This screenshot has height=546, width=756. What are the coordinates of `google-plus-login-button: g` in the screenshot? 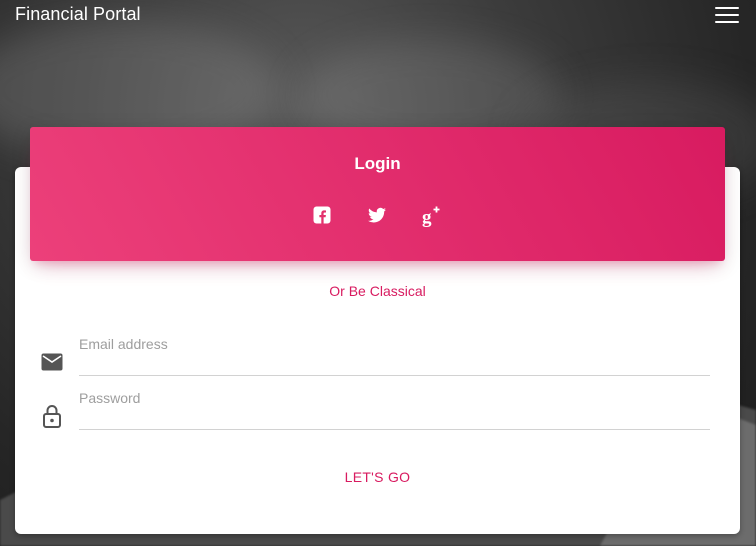 It's located at (432, 215).